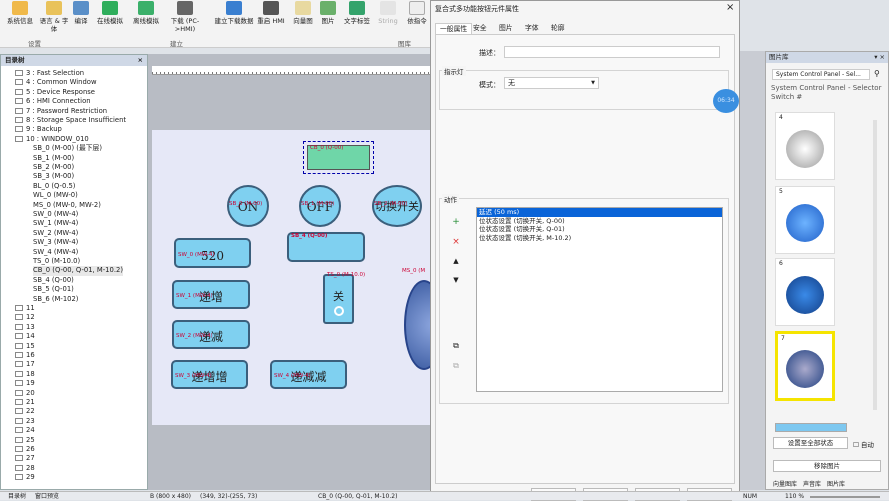  Describe the element at coordinates (456, 346) in the screenshot. I see `copy-action-icon: ⧉` at that location.